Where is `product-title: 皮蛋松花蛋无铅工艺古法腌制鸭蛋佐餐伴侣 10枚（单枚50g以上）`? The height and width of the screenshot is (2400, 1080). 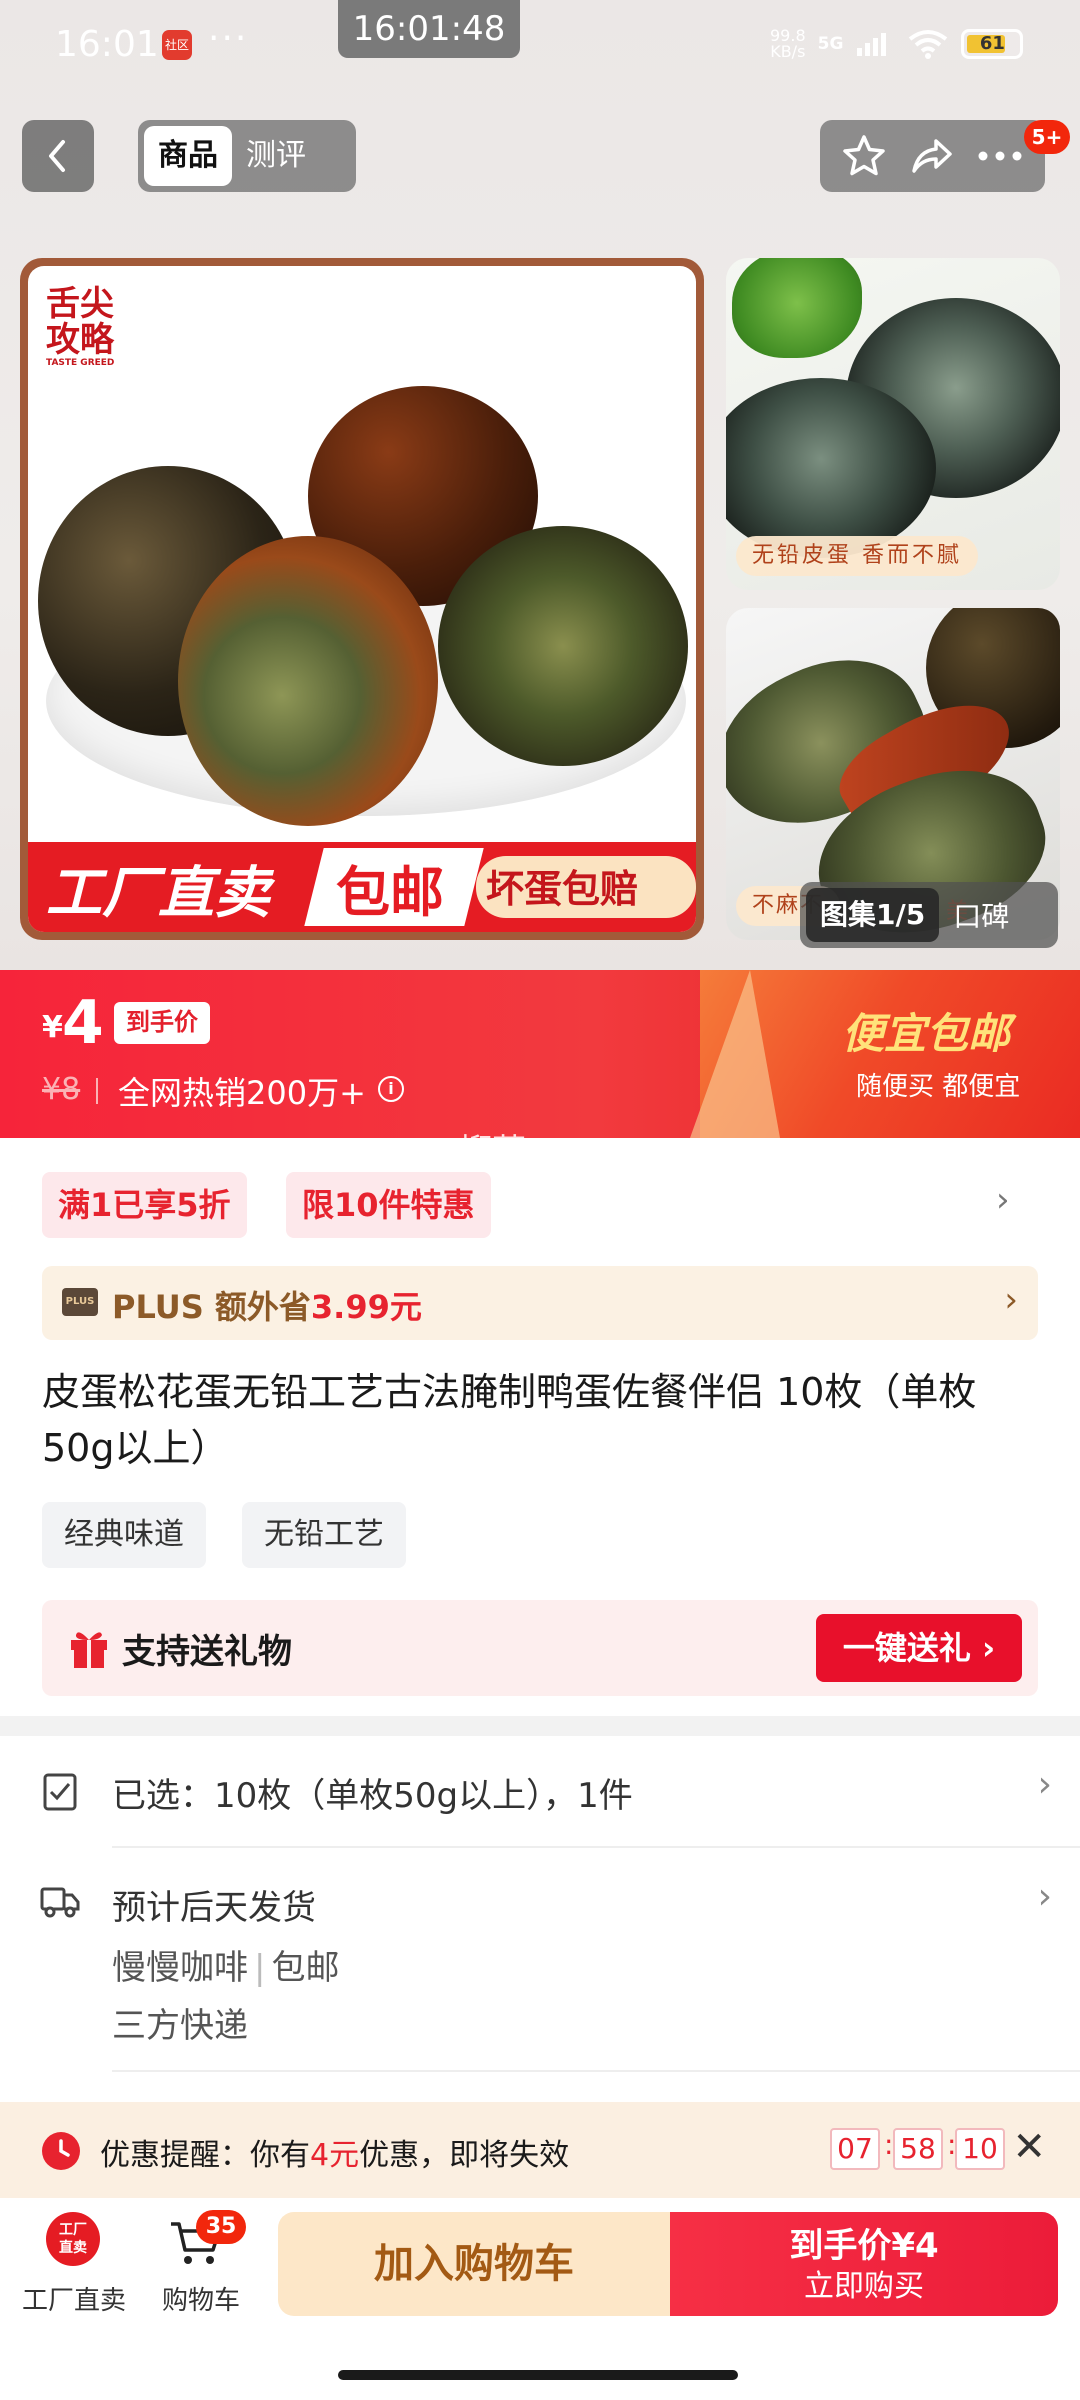
product-title: 皮蛋松花蛋无铅工艺古法腌制鸭蛋佐餐伴侣 10枚（单枚50g以上） is located at coordinates (509, 1420).